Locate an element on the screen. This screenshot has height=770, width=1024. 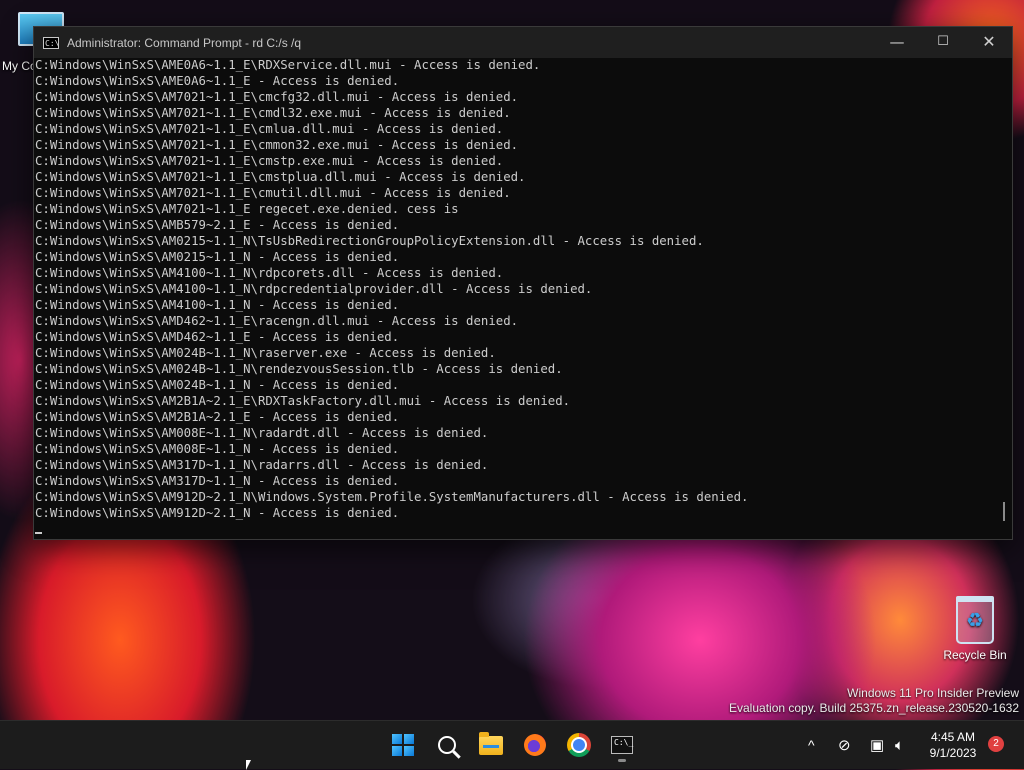
windows-logo-icon is located at coordinates (403, 745).